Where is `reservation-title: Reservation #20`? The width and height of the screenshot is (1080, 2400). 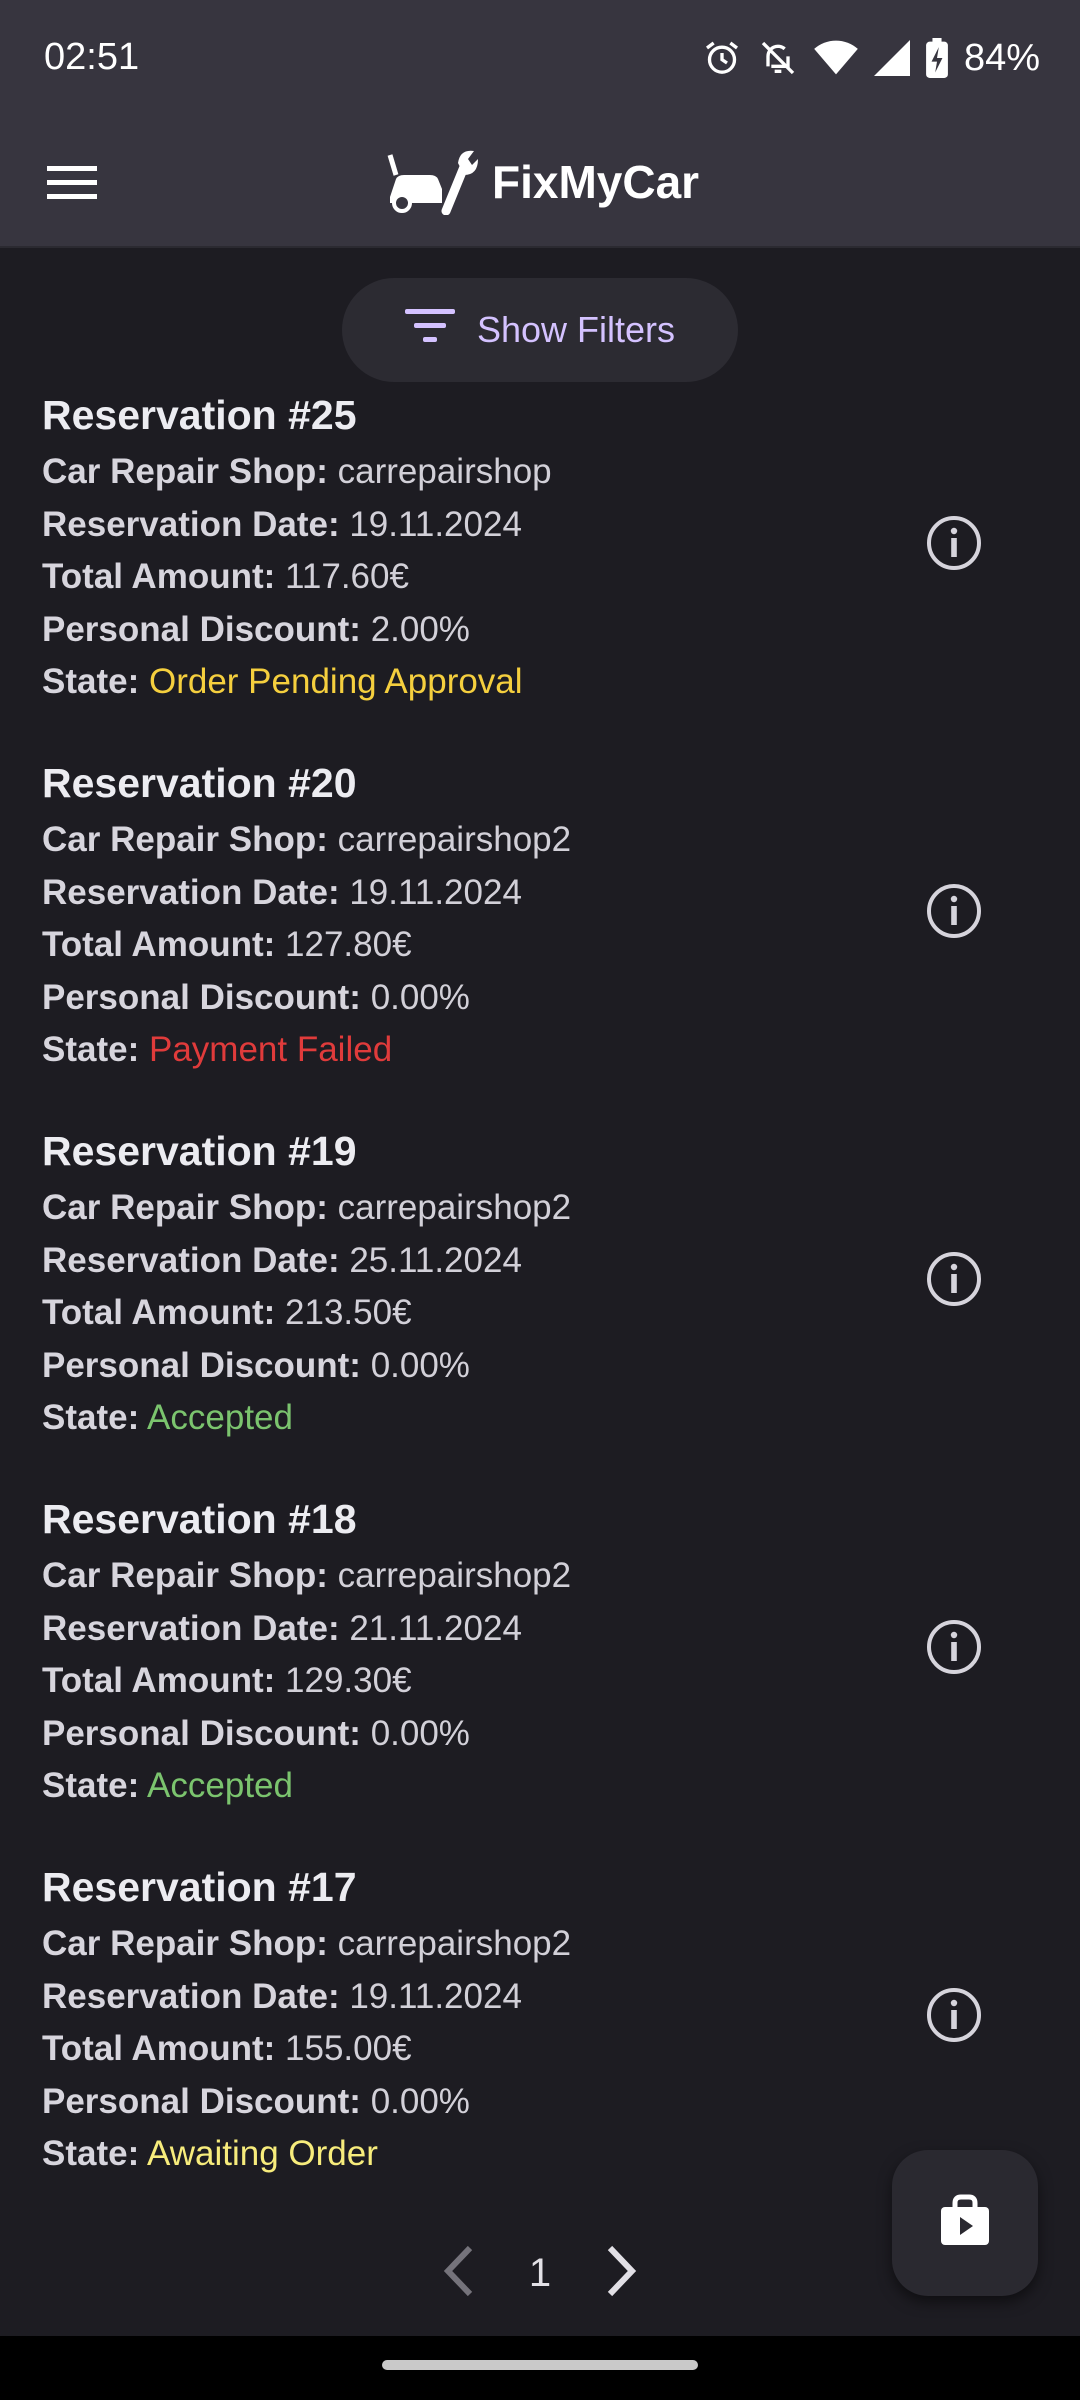 reservation-title: Reservation #20 is located at coordinates (199, 783).